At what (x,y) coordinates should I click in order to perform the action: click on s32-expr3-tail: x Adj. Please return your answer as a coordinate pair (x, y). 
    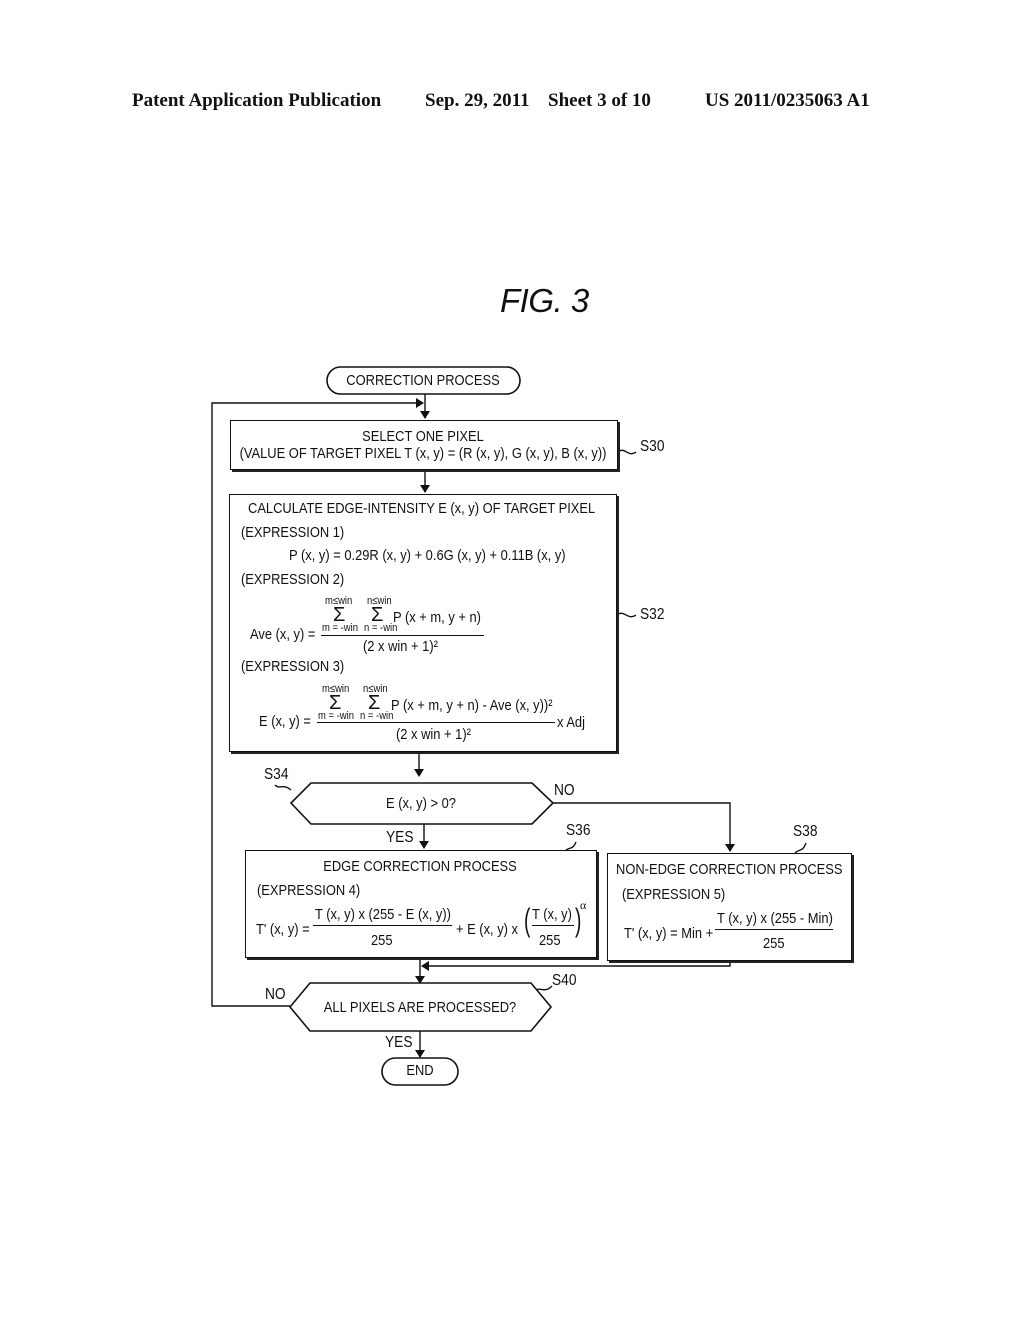
    Looking at the image, I should click on (571, 722).